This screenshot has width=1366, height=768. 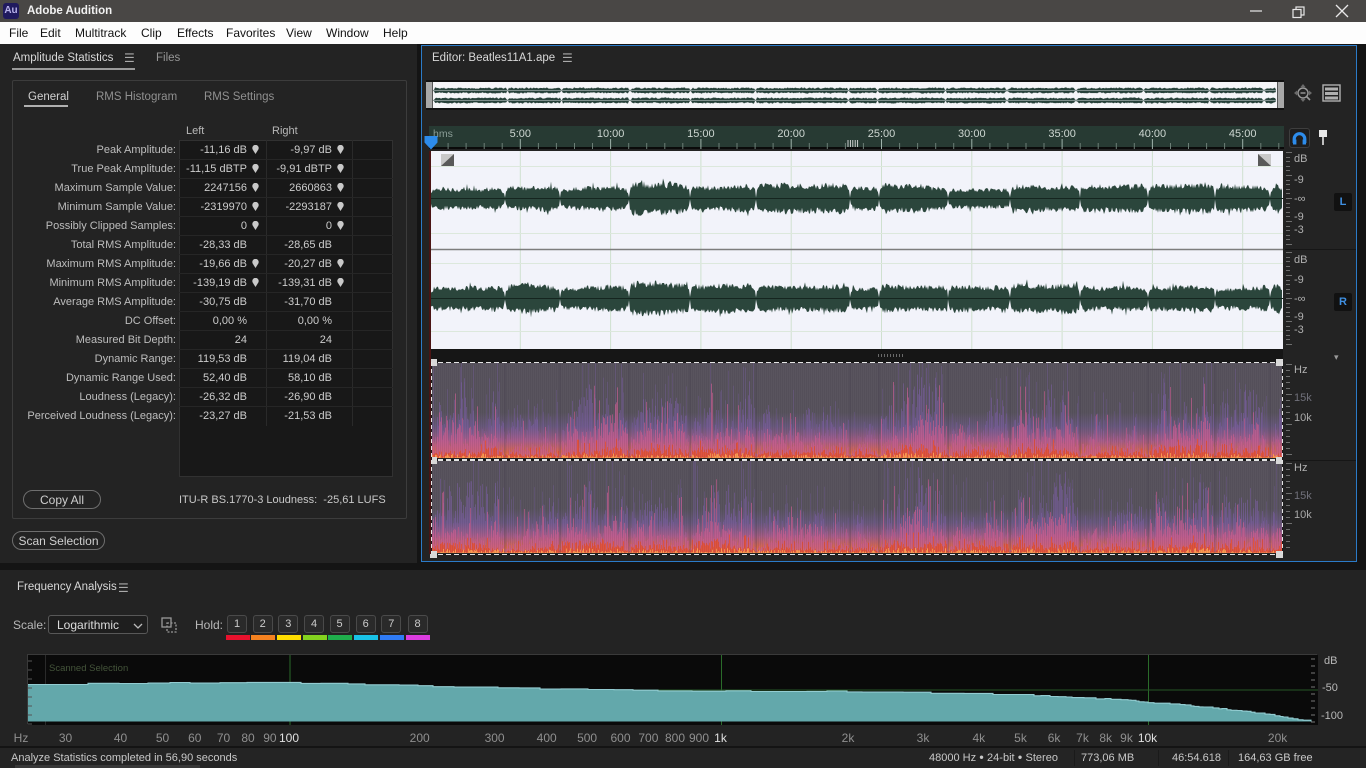 I want to click on svg-text: 30:00, so click(x=972, y=134).